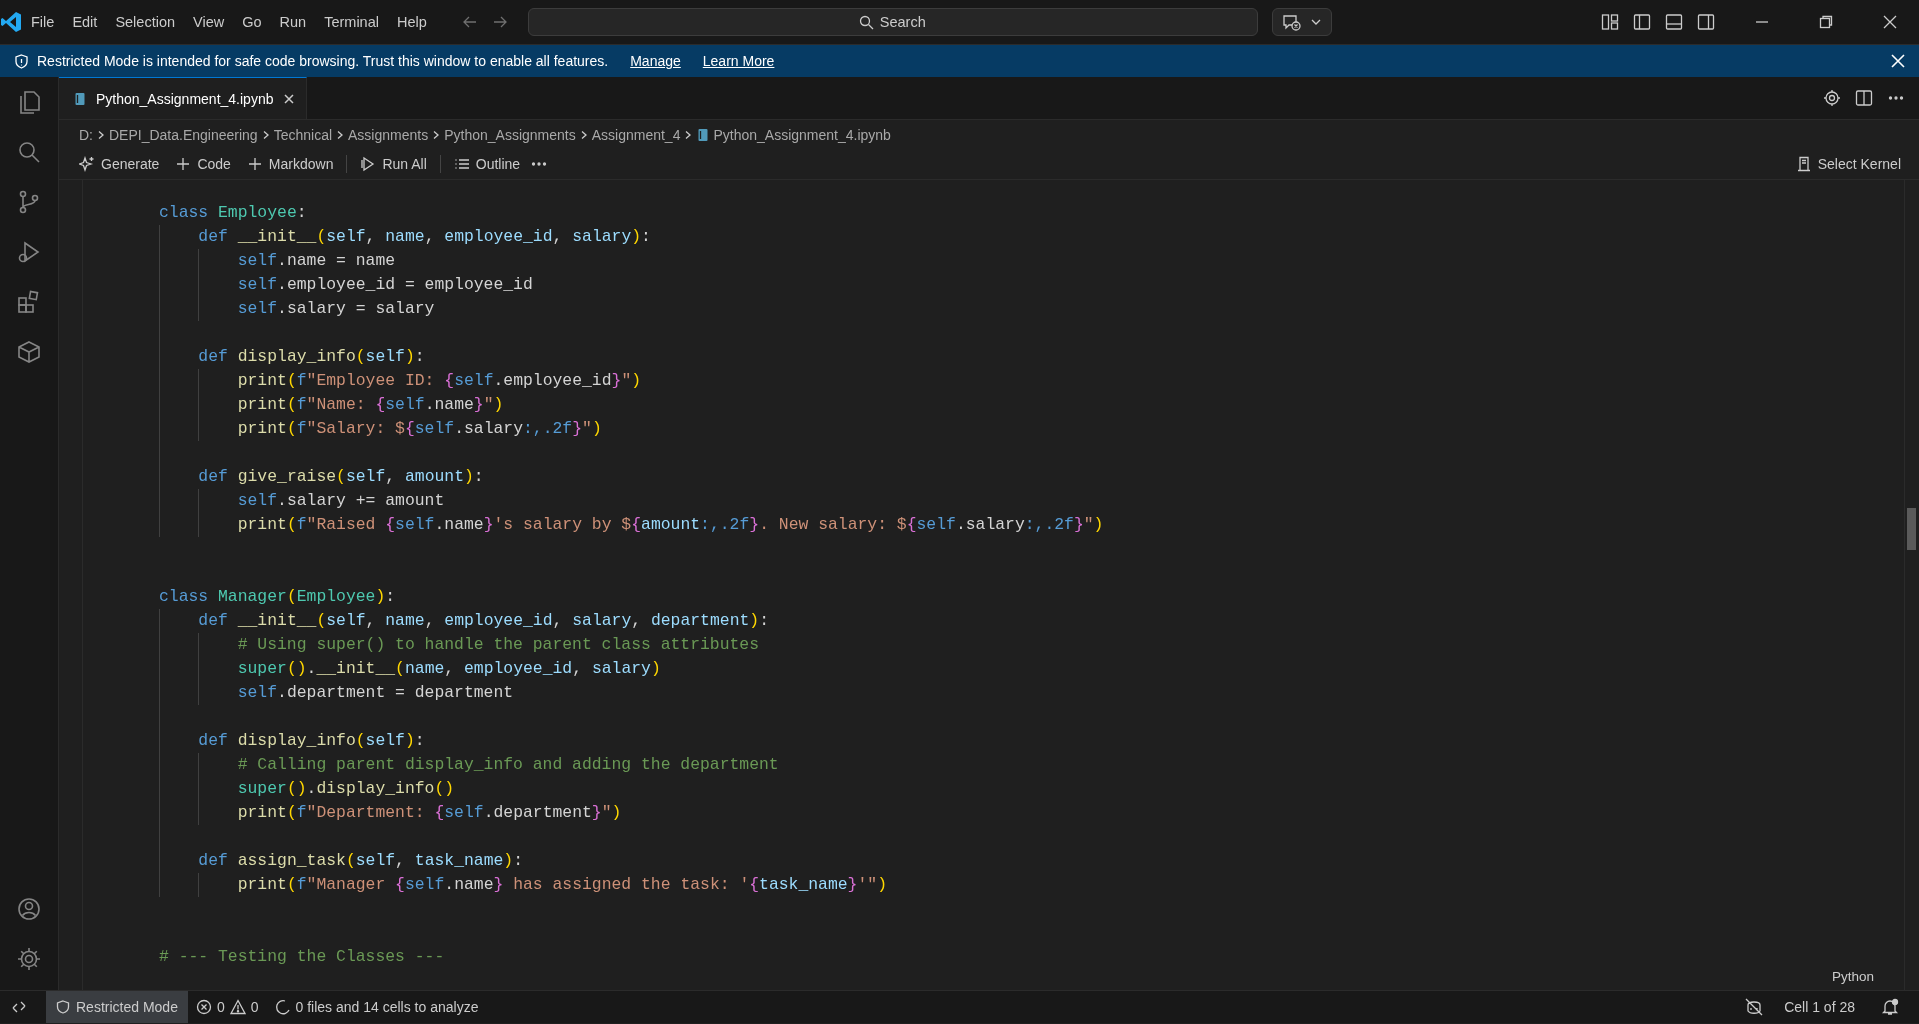  What do you see at coordinates (430, 813) in the screenshot?
I see `code-line: print(f"Department: {self.department}")` at bounding box center [430, 813].